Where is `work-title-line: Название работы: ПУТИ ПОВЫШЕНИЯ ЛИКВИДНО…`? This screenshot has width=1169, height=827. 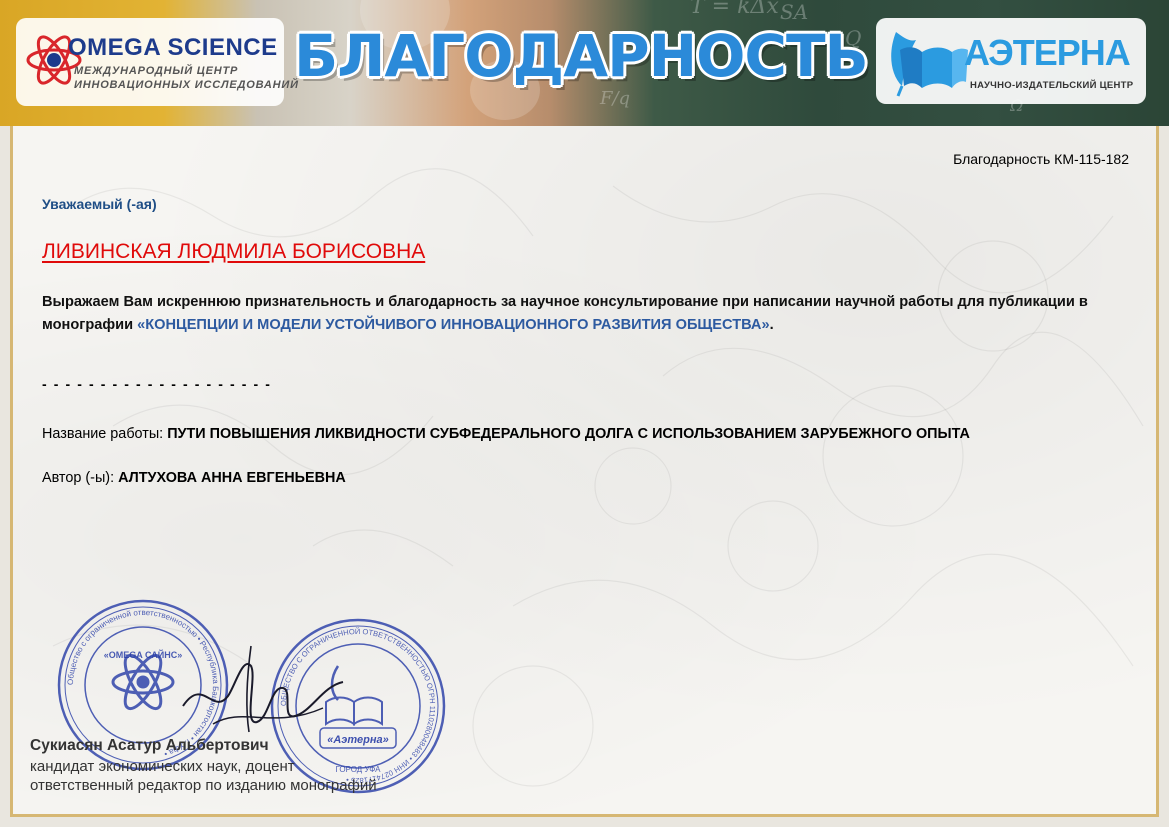
work-title-line: Название работы: ПУТИ ПОВЫШЕНИЯ ЛИКВИДНО… is located at coordinates (506, 434).